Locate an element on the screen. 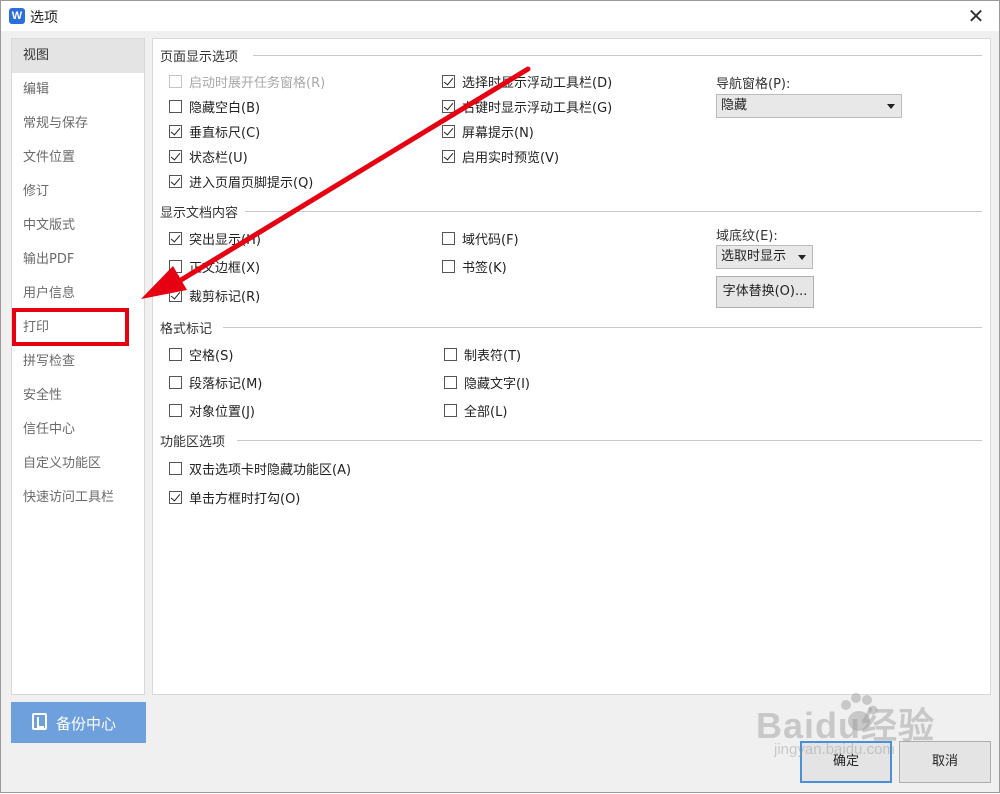 The image size is (1000, 794). section-title-doc-content: 显示文档内容 is located at coordinates (202, 211).